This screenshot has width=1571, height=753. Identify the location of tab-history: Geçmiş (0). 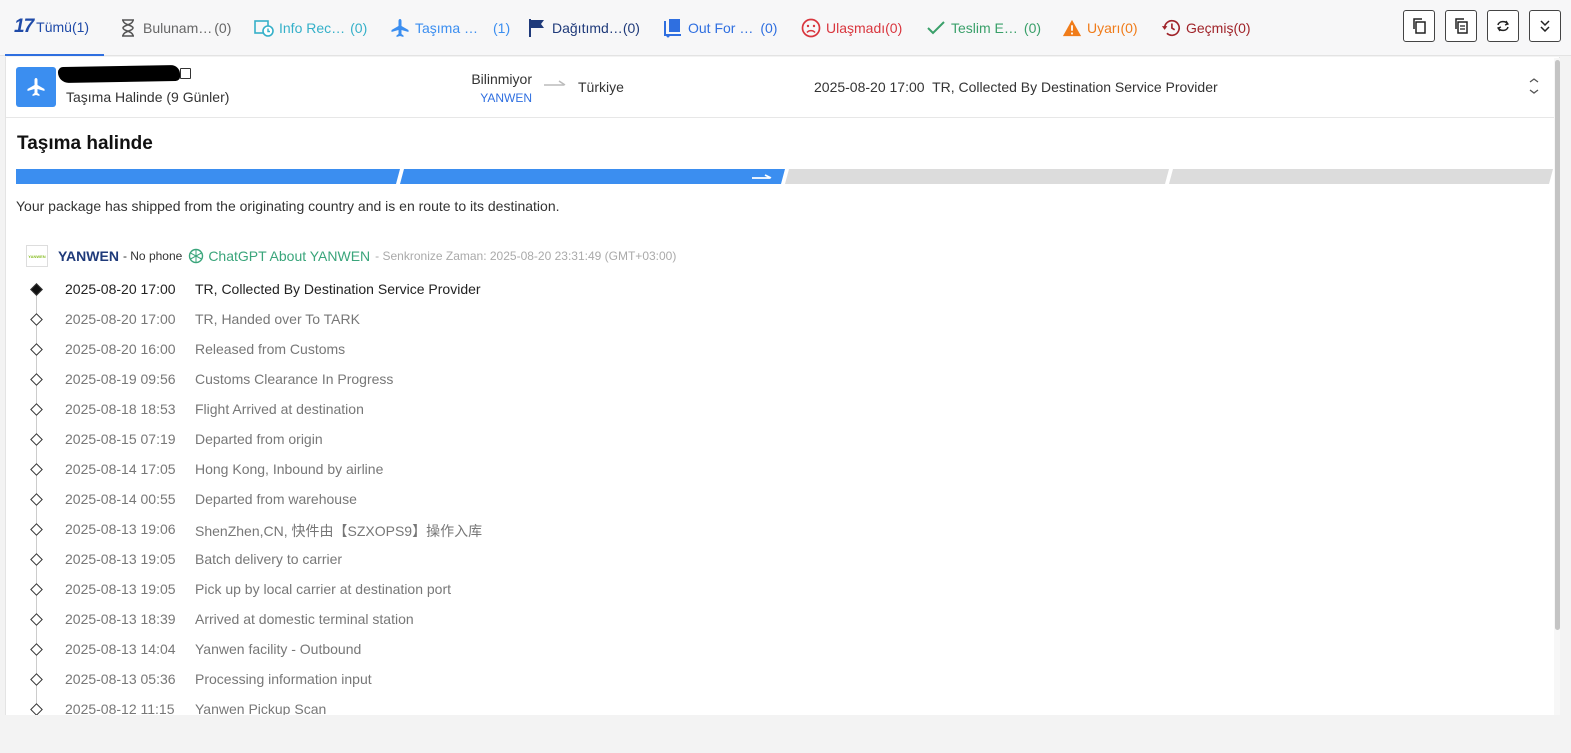
(1206, 28).